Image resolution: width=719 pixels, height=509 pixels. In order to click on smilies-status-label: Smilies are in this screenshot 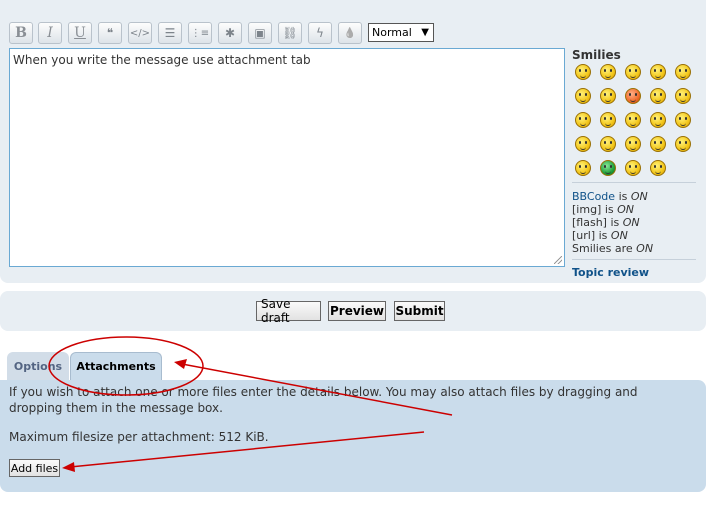, I will do `click(602, 248)`.